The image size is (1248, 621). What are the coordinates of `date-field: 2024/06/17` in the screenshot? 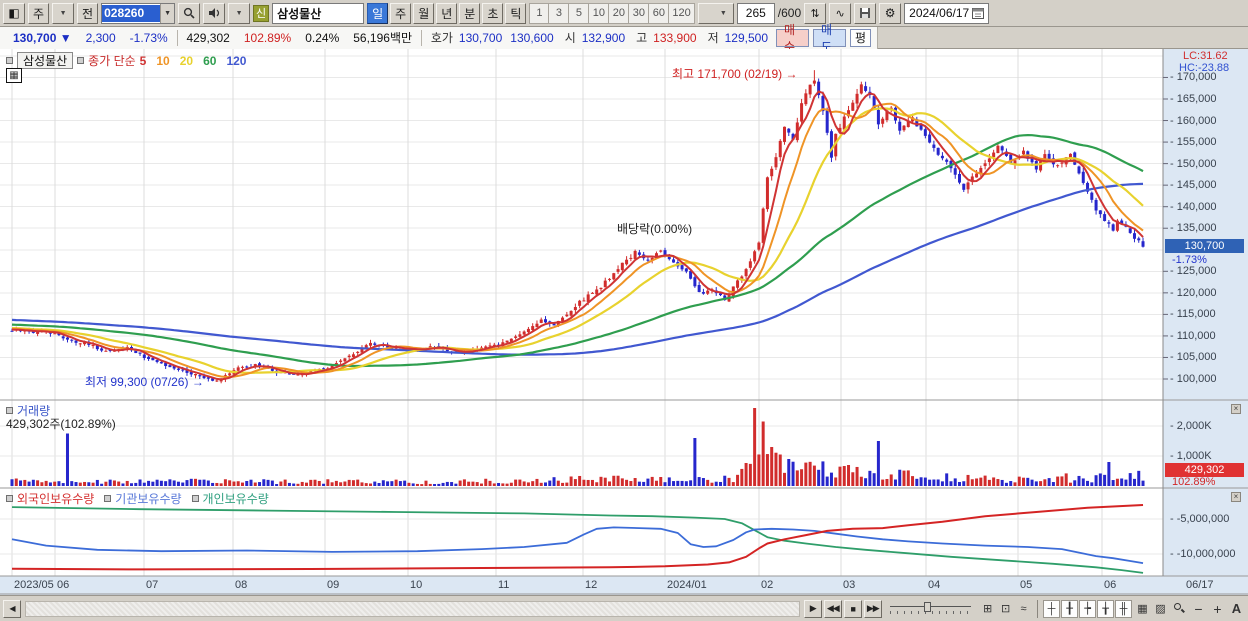 It's located at (947, 13).